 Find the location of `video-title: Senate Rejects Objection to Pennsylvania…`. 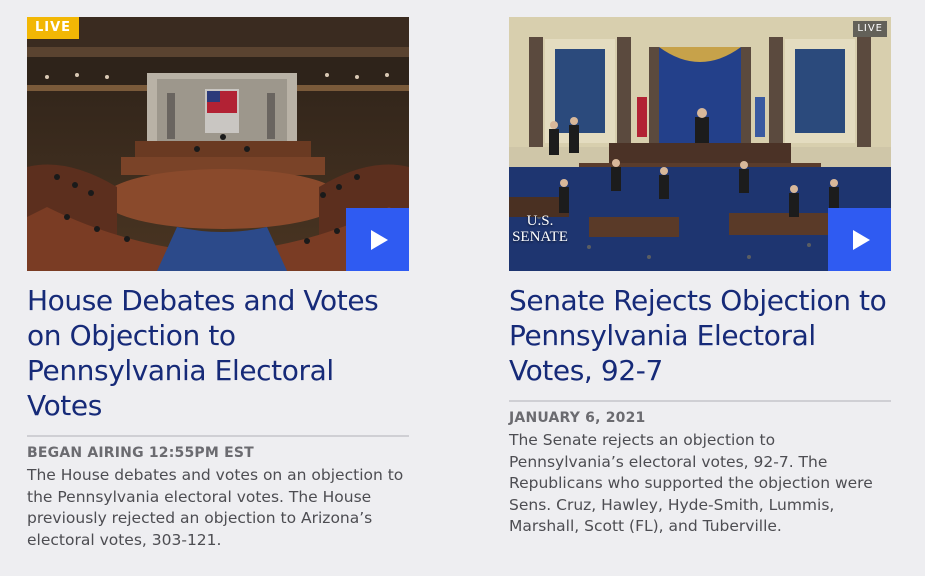

video-title: Senate Rejects Objection to Pennsylvania… is located at coordinates (700, 335).